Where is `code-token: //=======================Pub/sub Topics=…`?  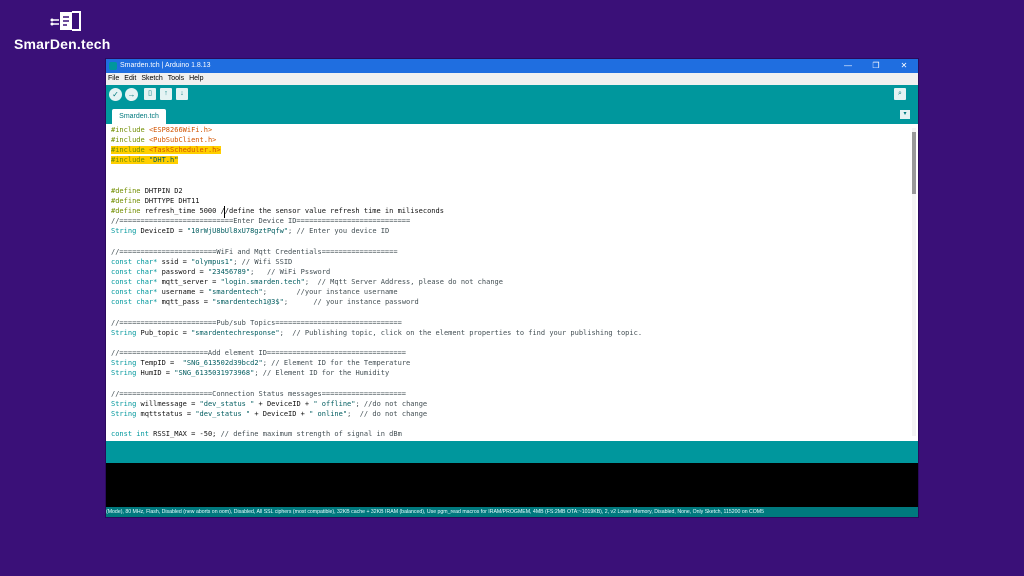
code-token: //=======================Pub/sub Topics=… is located at coordinates (256, 322).